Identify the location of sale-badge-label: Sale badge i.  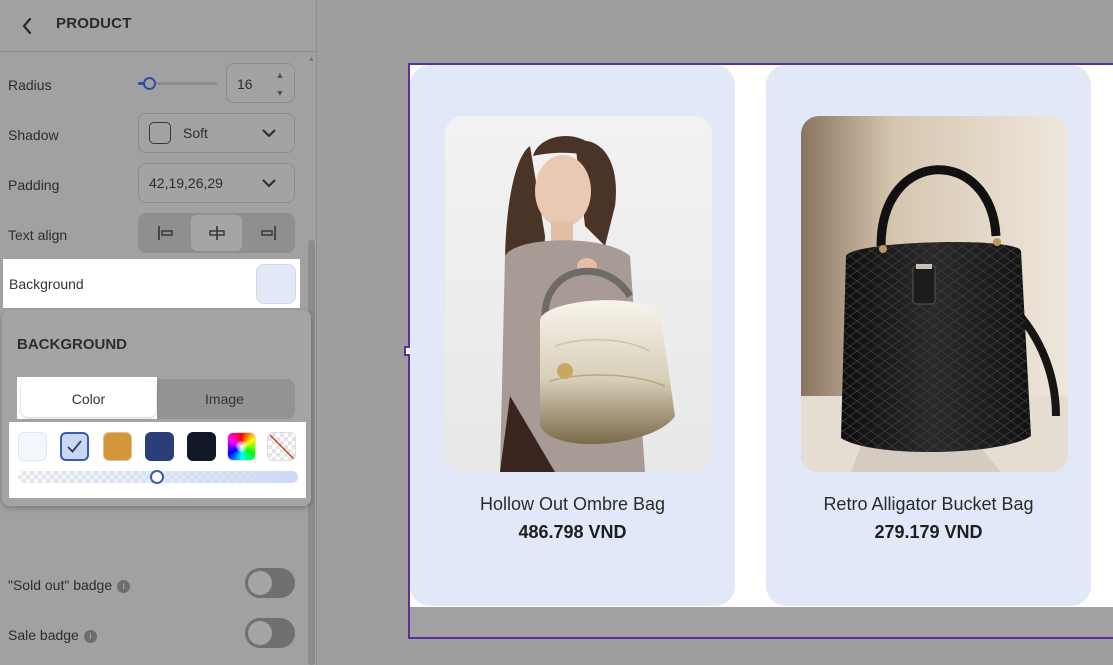
(52, 635).